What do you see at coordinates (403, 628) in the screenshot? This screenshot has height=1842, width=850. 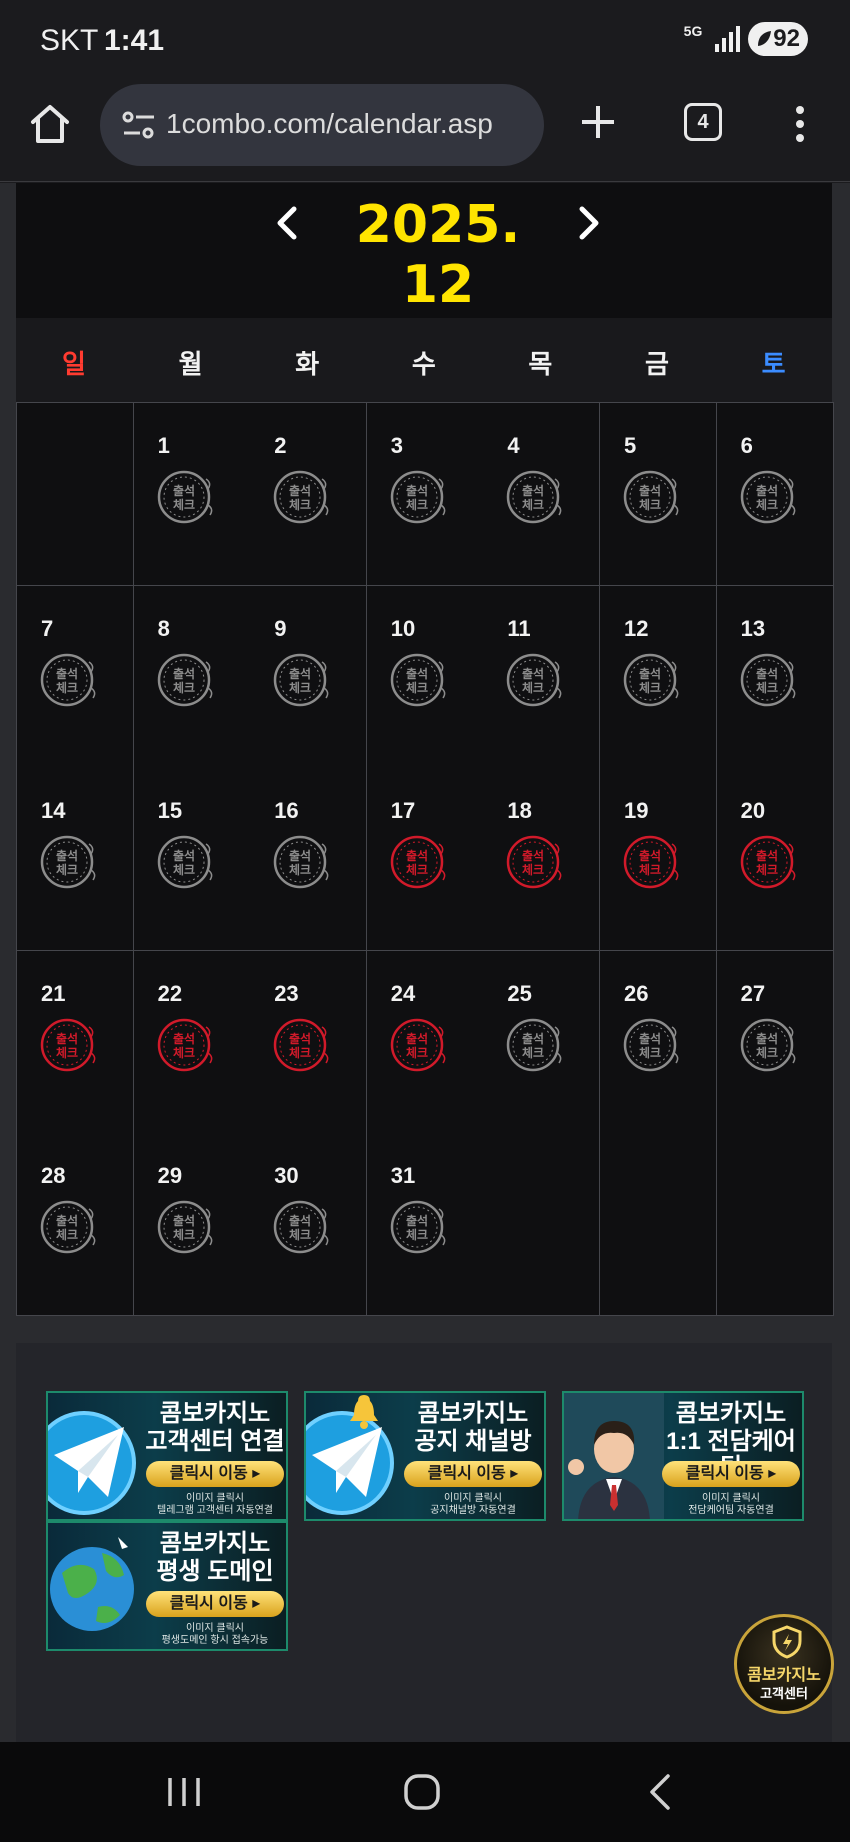 I see `day-number: 10` at bounding box center [403, 628].